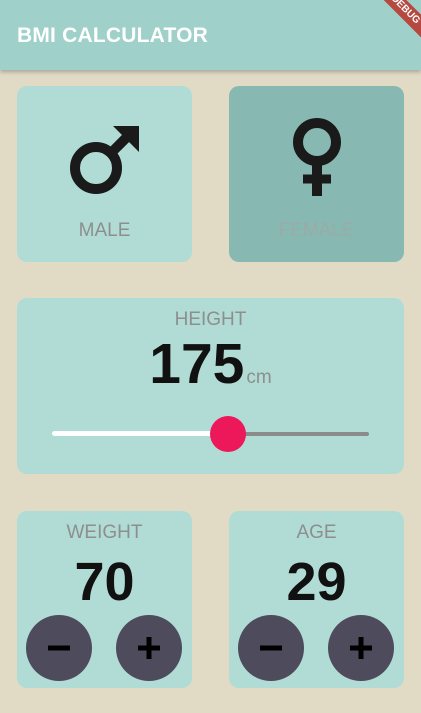 Image resolution: width=421 pixels, height=713 pixels. What do you see at coordinates (197, 364) in the screenshot?
I see `height-value: 175` at bounding box center [197, 364].